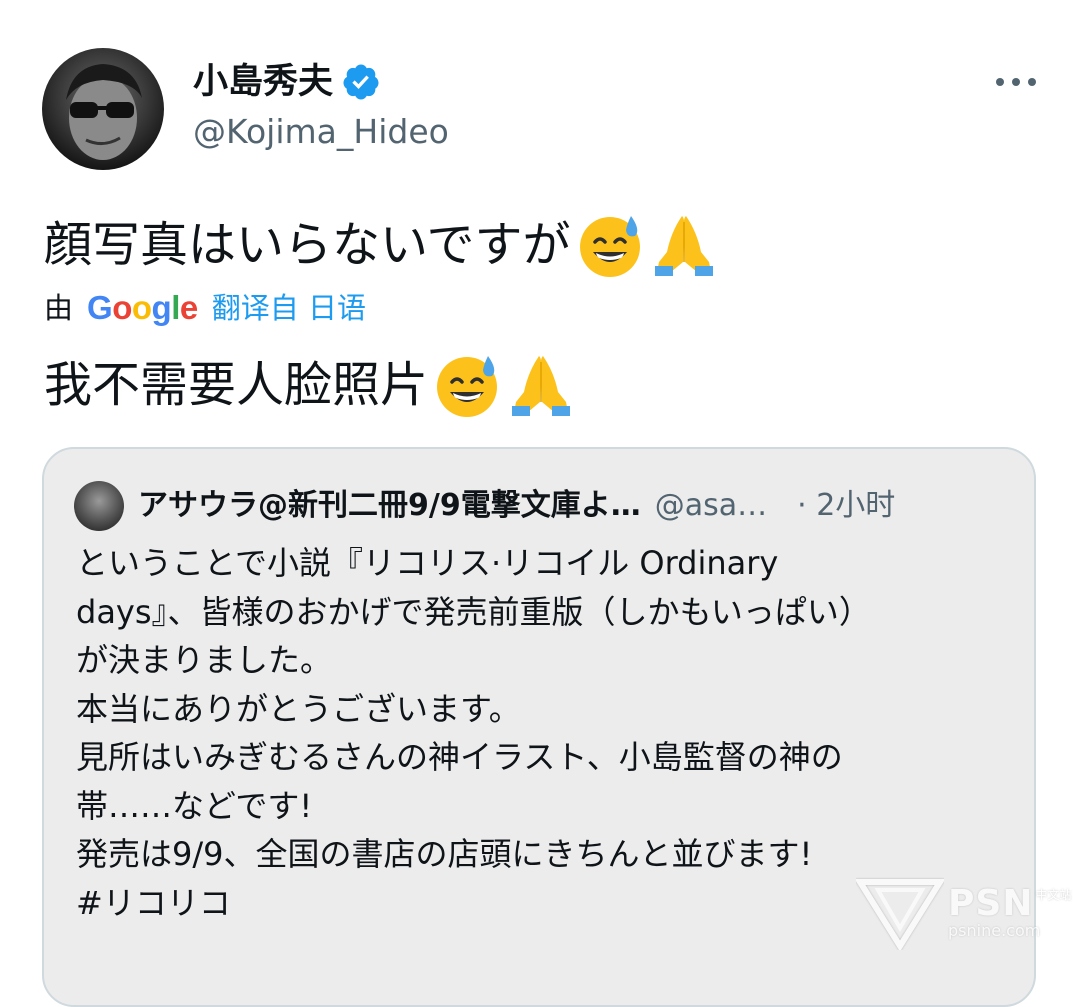 The width and height of the screenshot is (1080, 1007). I want to click on quoted-tweet-header: アサウラ@新刊二冊9/9電撃文庫よ… @asa… · 2小时, so click(484, 506).